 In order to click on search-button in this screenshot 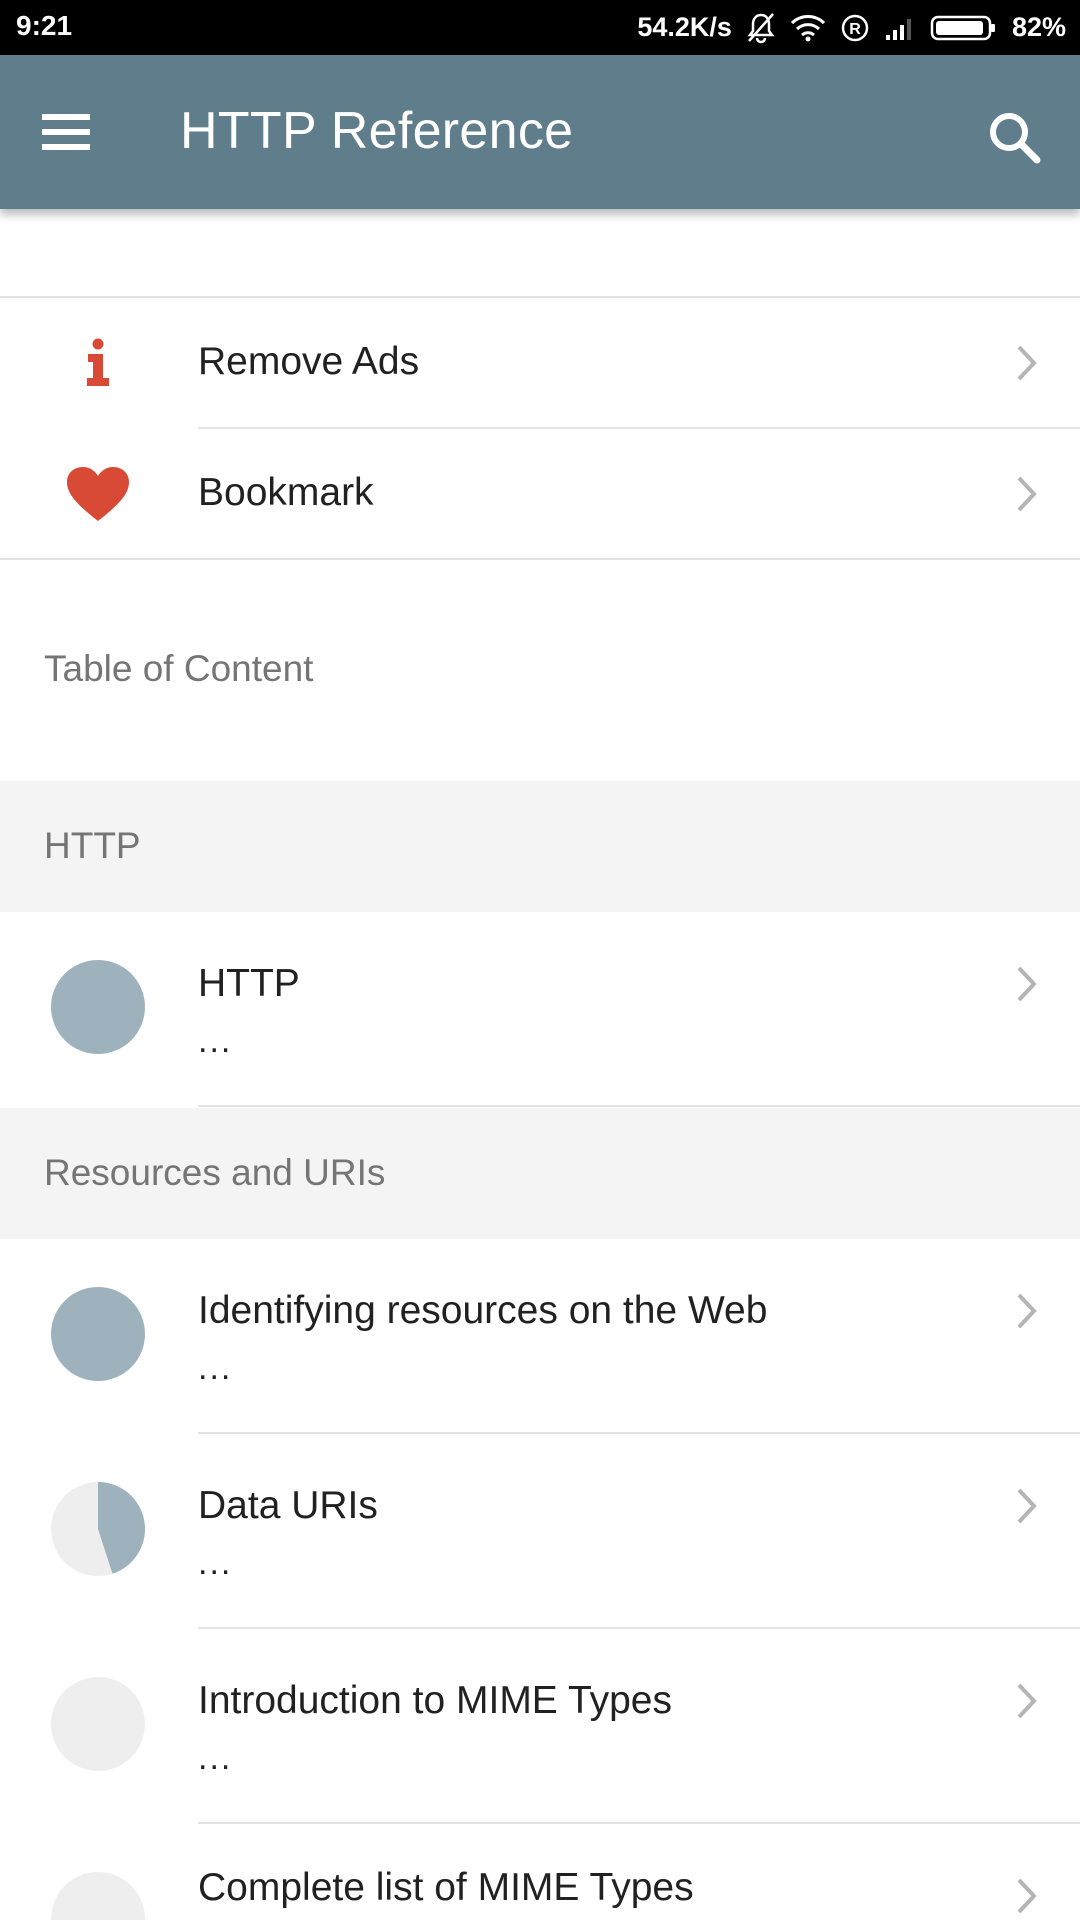, I will do `click(1014, 137)`.